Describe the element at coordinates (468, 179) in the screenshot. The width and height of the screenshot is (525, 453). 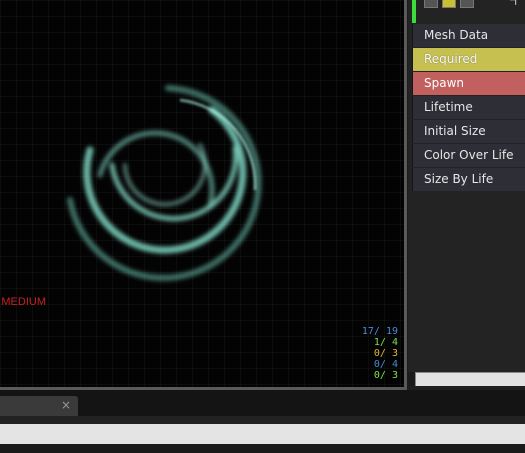
I see `module-size-by-life: Size By Life` at that location.